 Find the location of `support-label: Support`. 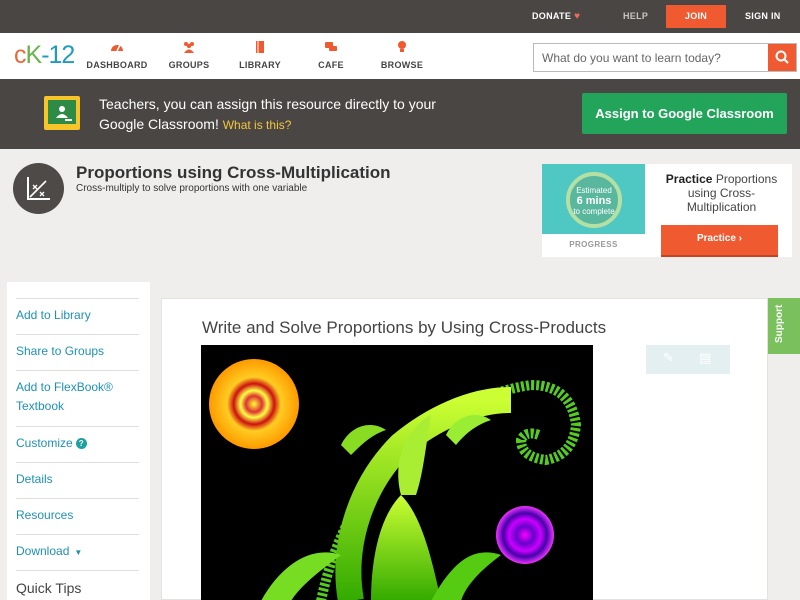

support-label: Support is located at coordinates (779, 323).